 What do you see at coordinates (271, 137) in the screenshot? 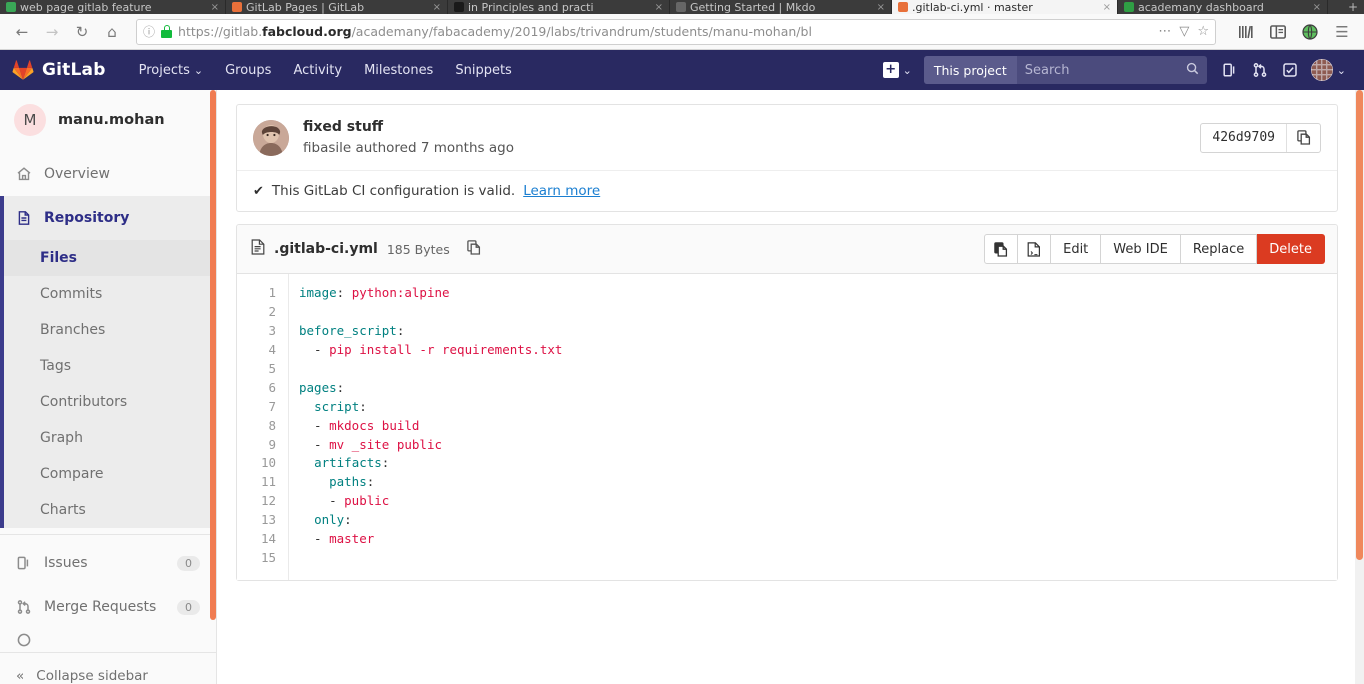
I see `commit-author-avatar` at bounding box center [271, 137].